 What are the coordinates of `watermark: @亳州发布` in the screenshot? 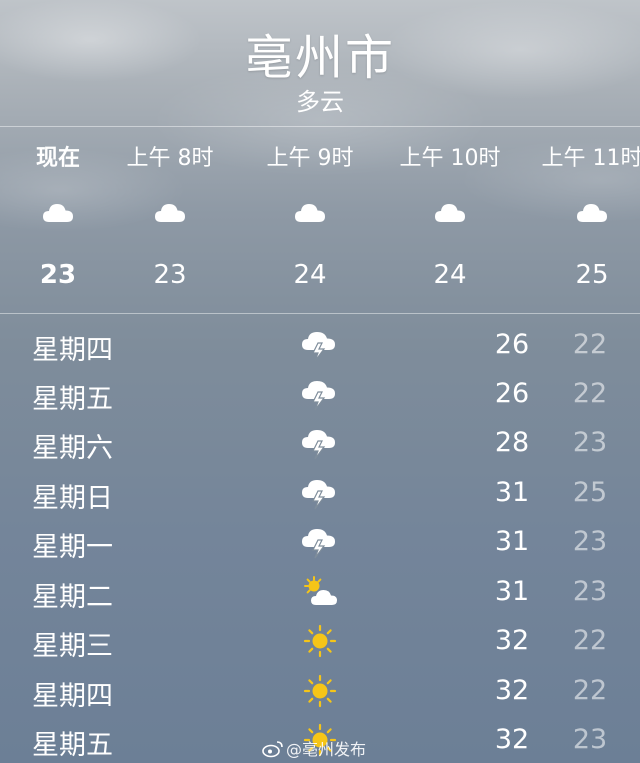 It's located at (314, 748).